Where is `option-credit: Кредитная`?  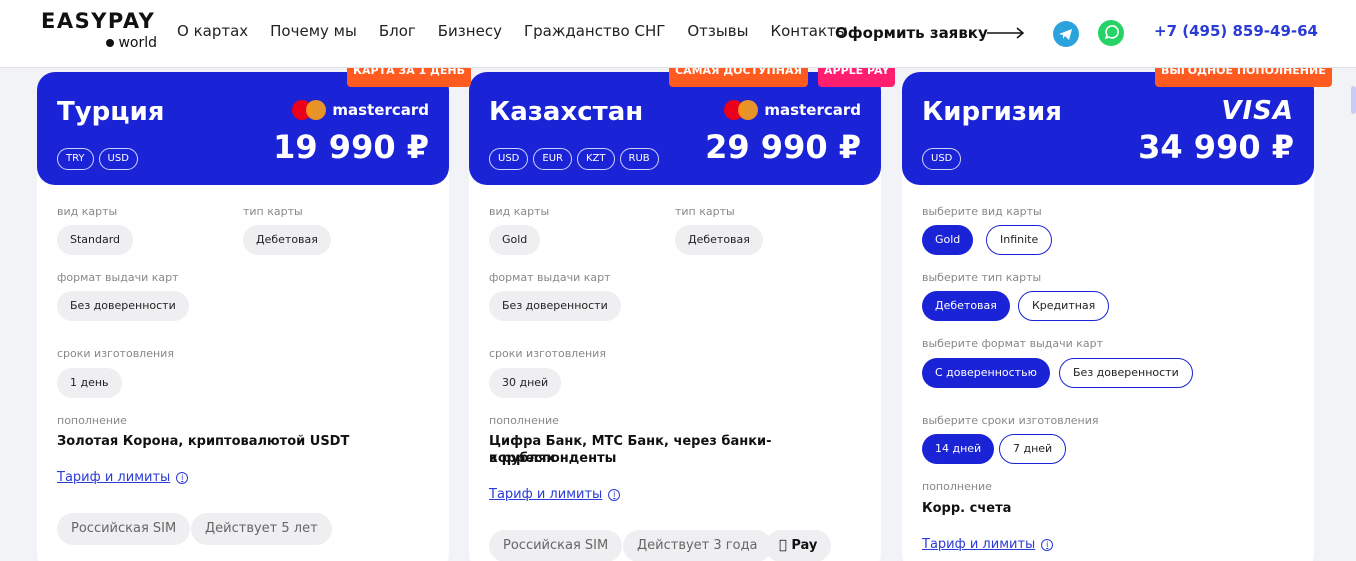 option-credit: Кредитная is located at coordinates (1064, 306).